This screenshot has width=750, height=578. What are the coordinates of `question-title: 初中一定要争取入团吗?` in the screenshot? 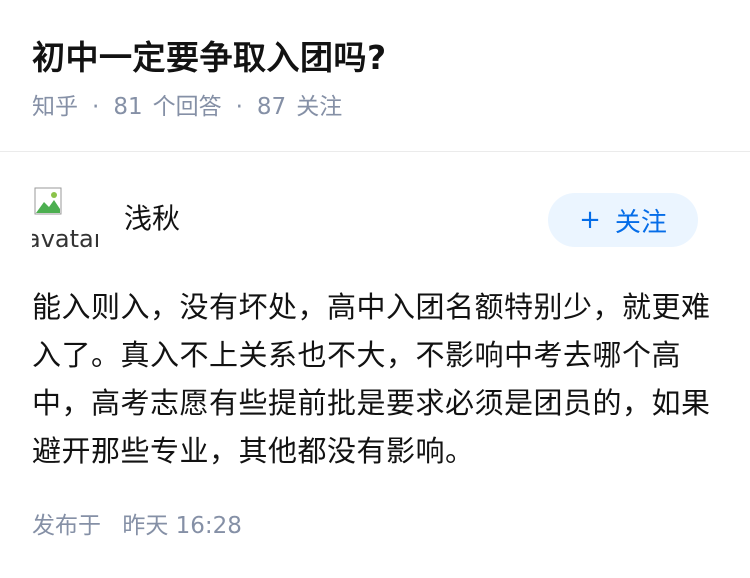 It's located at (375, 58).